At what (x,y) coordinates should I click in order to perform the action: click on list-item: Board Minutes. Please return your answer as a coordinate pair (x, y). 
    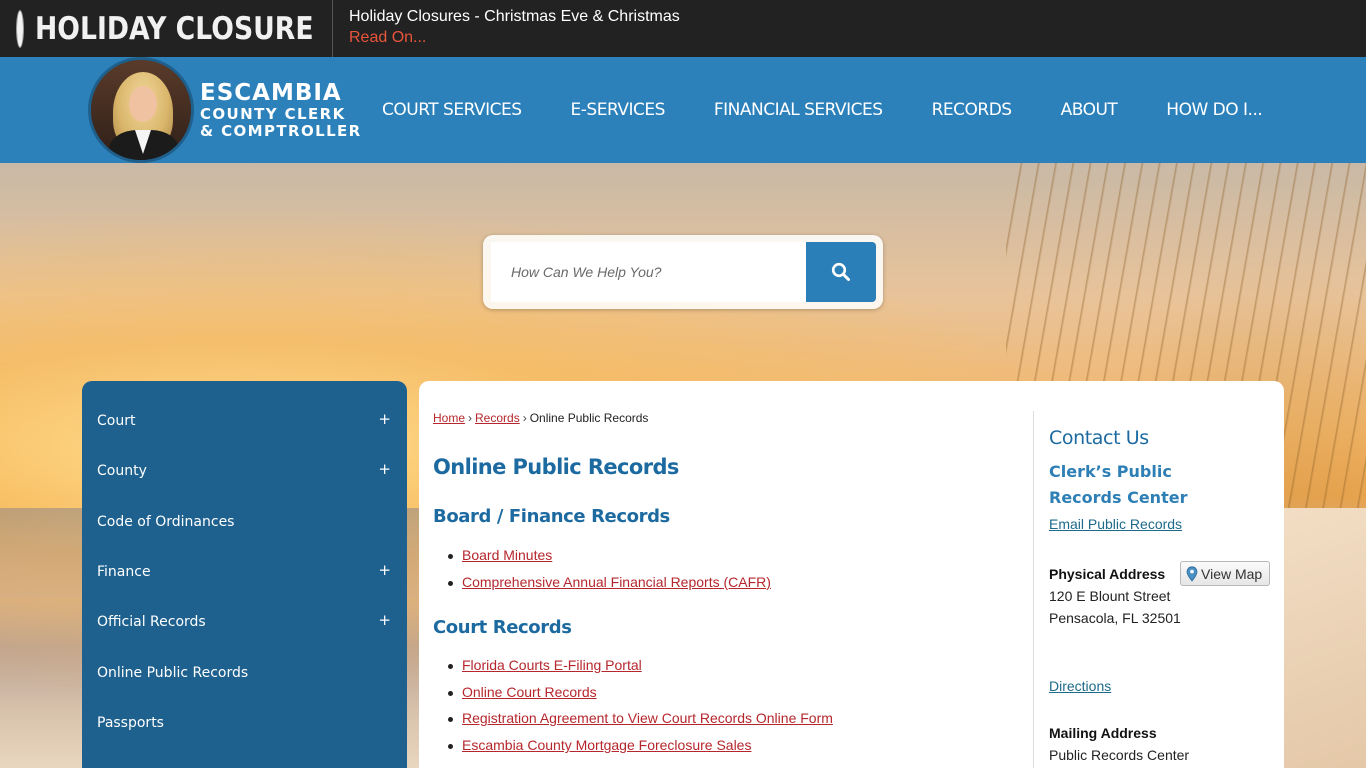
    Looking at the image, I should click on (609, 560).